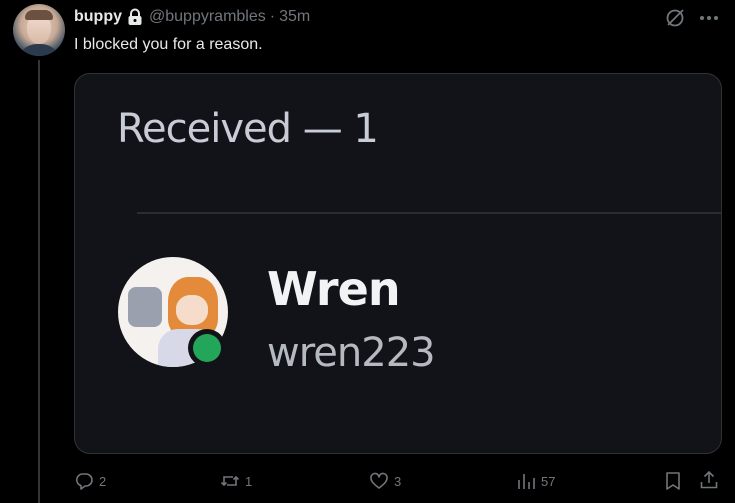  I want to click on author-avatar, so click(39, 30).